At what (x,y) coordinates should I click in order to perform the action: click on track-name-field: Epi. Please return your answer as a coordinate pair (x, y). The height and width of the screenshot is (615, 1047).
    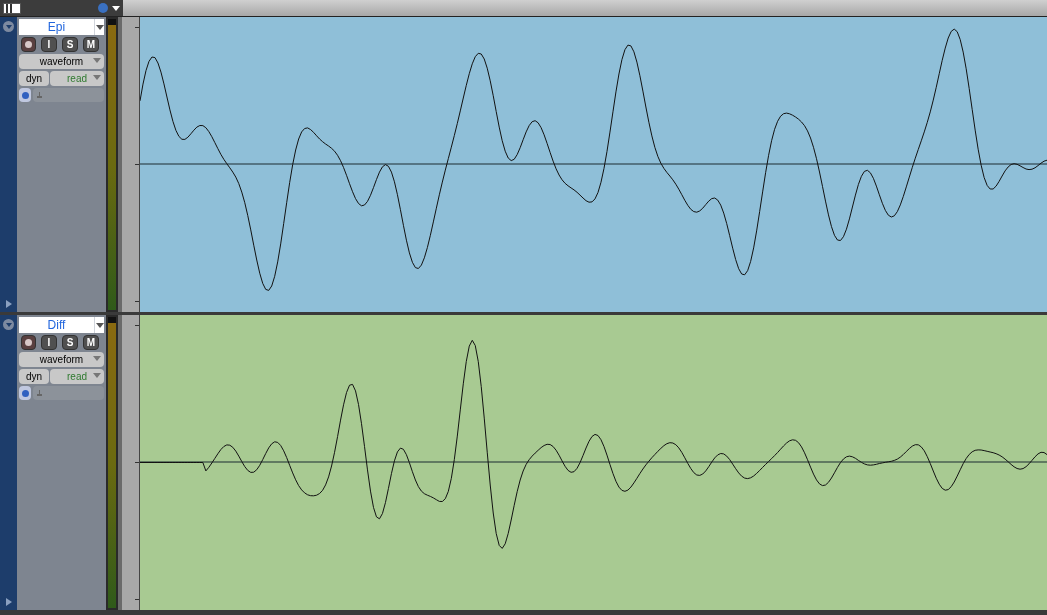
    Looking at the image, I should click on (61, 27).